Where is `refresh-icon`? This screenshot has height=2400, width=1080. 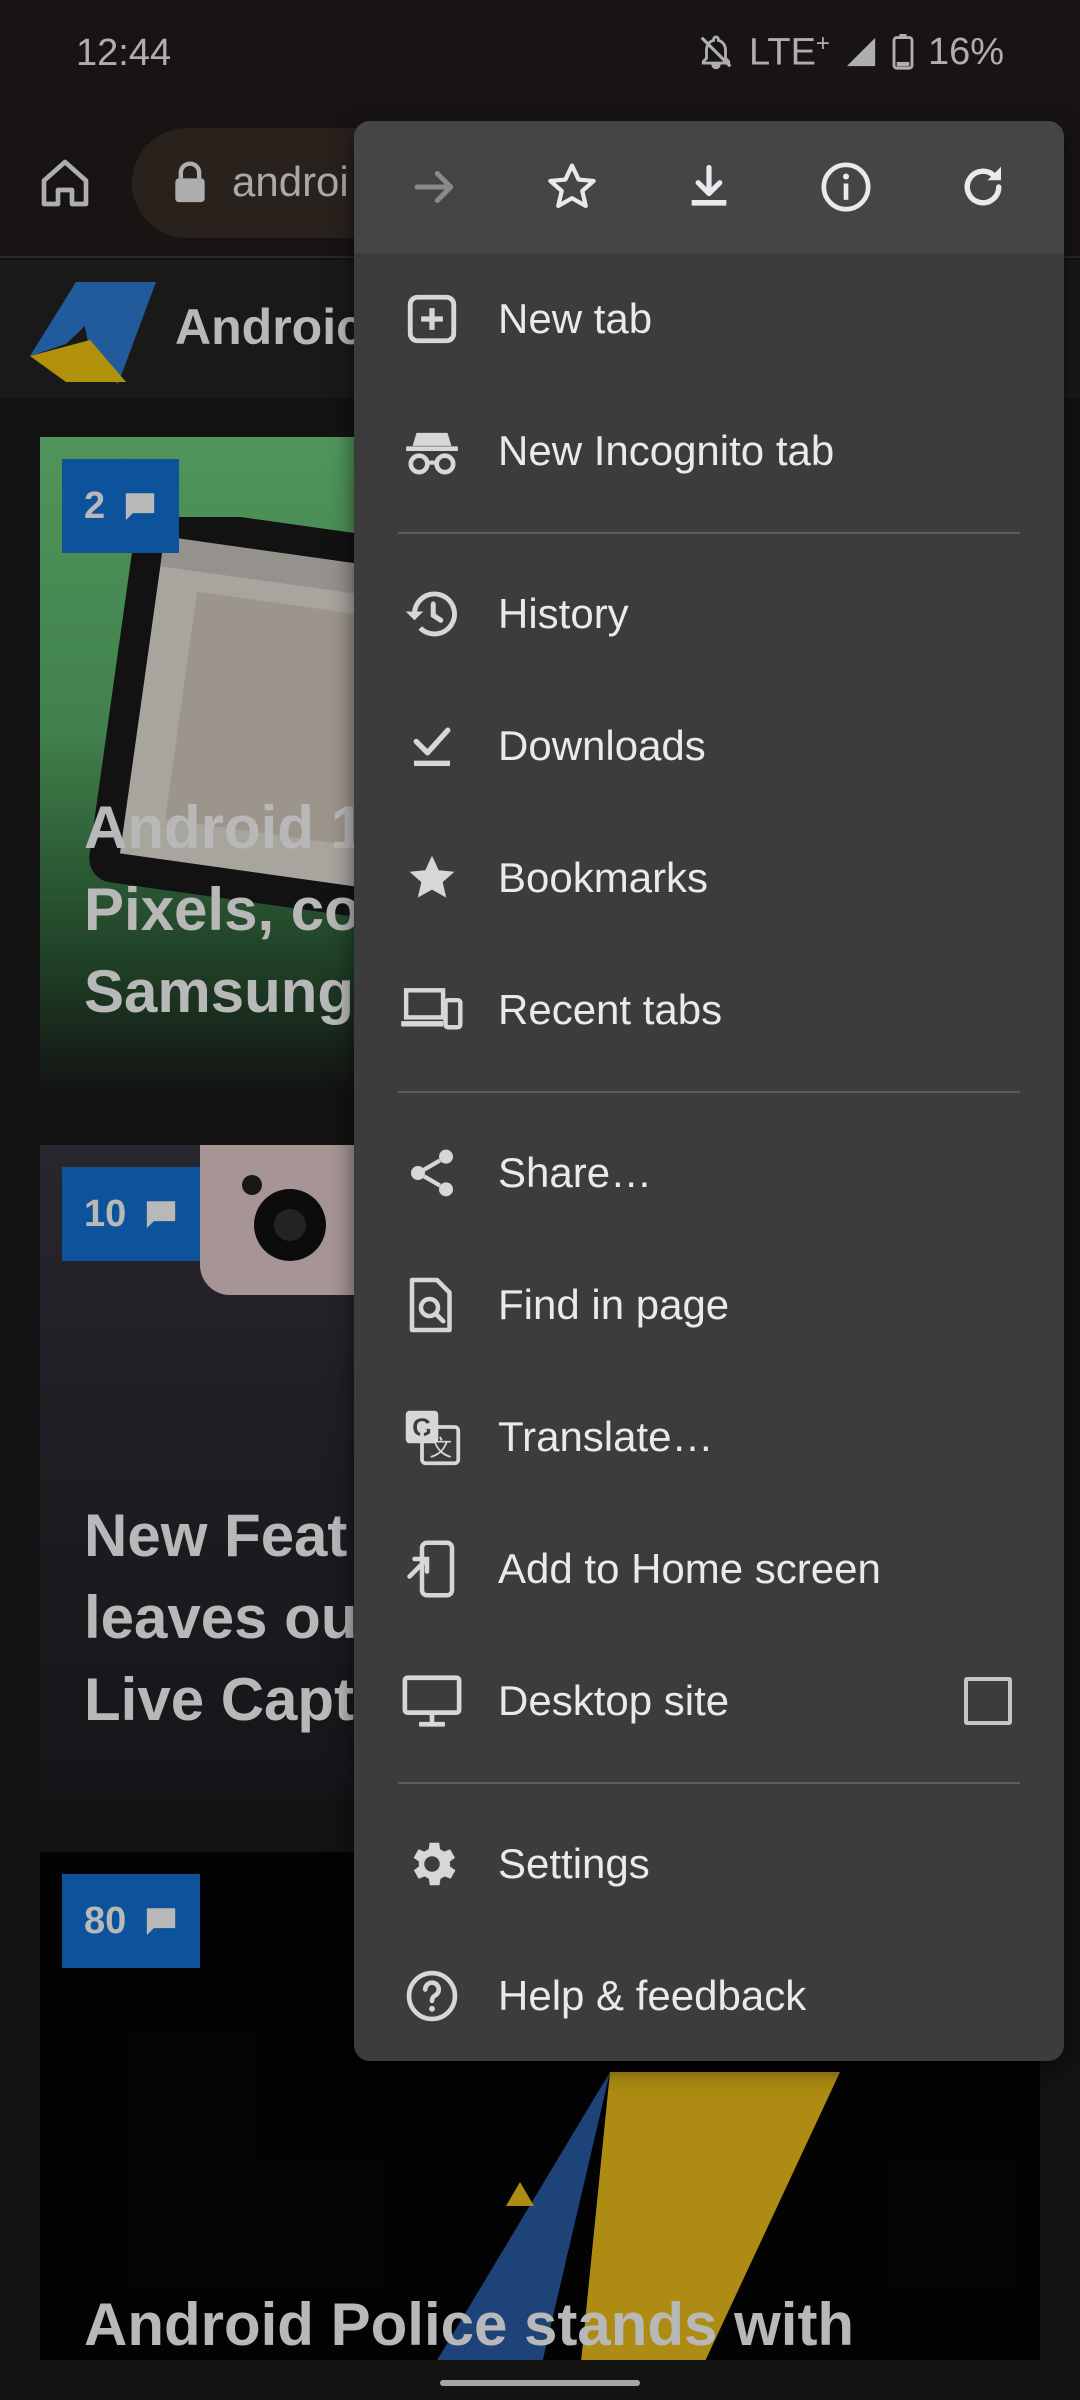 refresh-icon is located at coordinates (983, 186).